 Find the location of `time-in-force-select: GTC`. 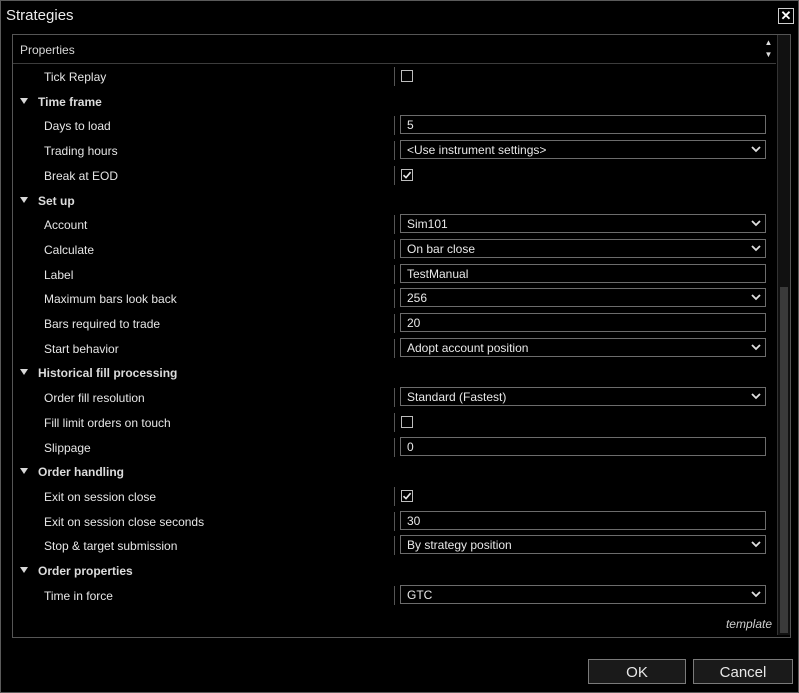

time-in-force-select: GTC is located at coordinates (583, 594).